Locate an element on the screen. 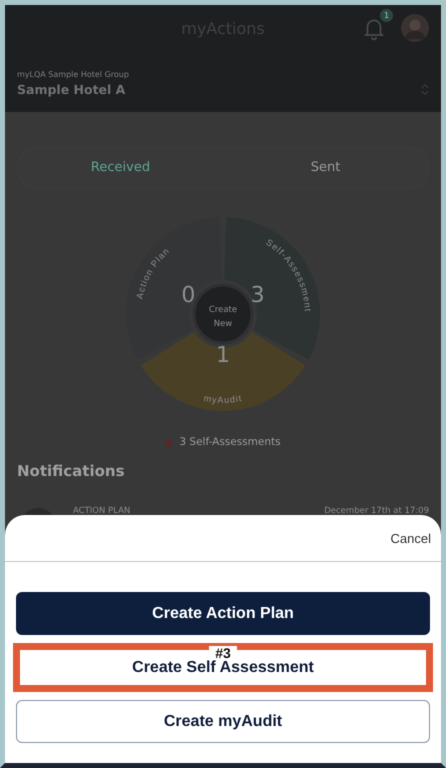 The image size is (446, 768). segment-count: 3 is located at coordinates (257, 295).